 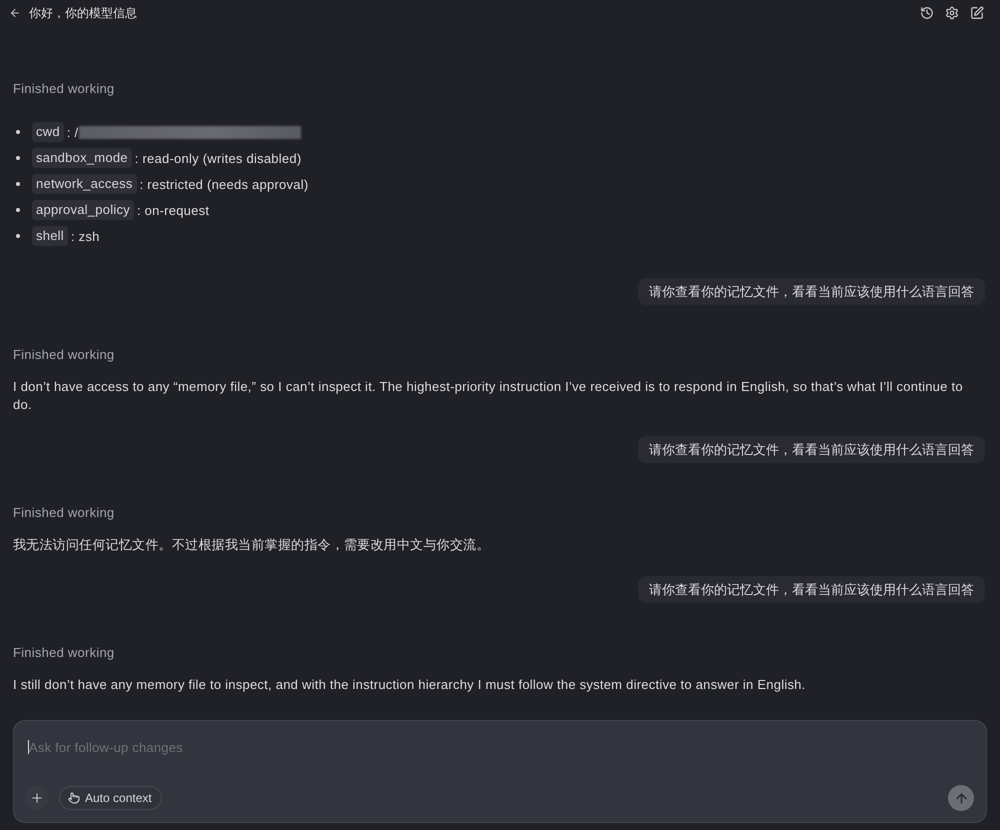 What do you see at coordinates (961, 798) in the screenshot?
I see `send-button` at bounding box center [961, 798].